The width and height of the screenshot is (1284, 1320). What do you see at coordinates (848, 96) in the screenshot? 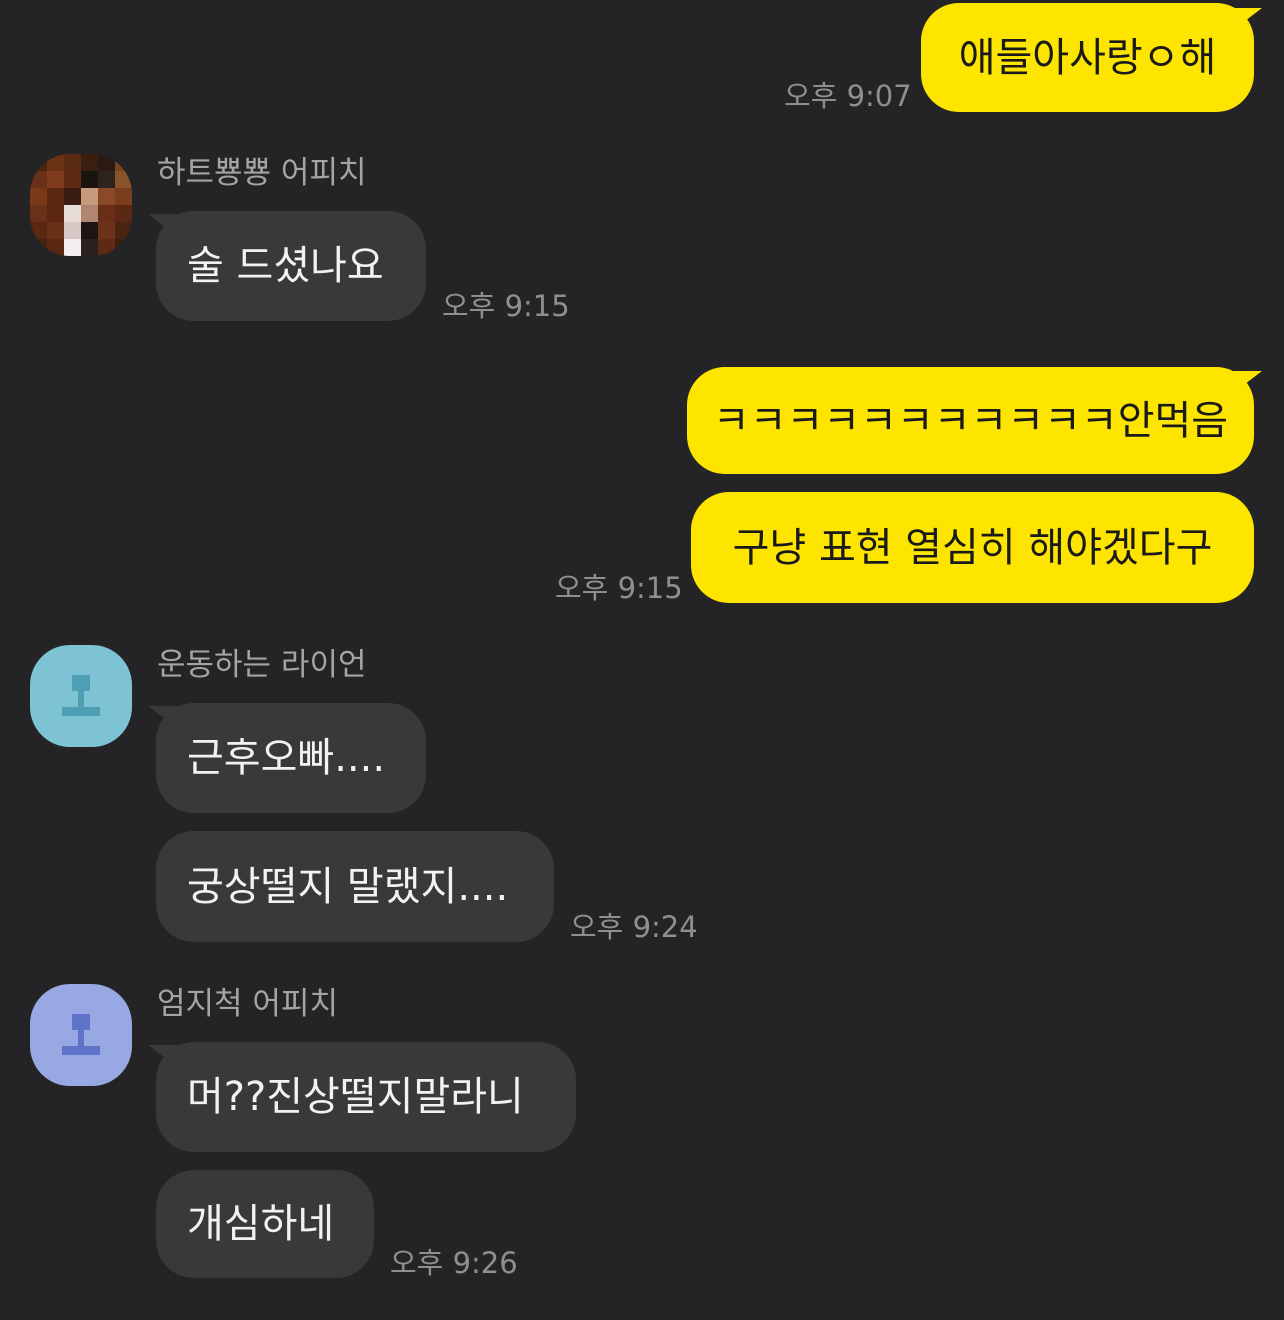
I see `message-timestamp: 오후 9:07` at bounding box center [848, 96].